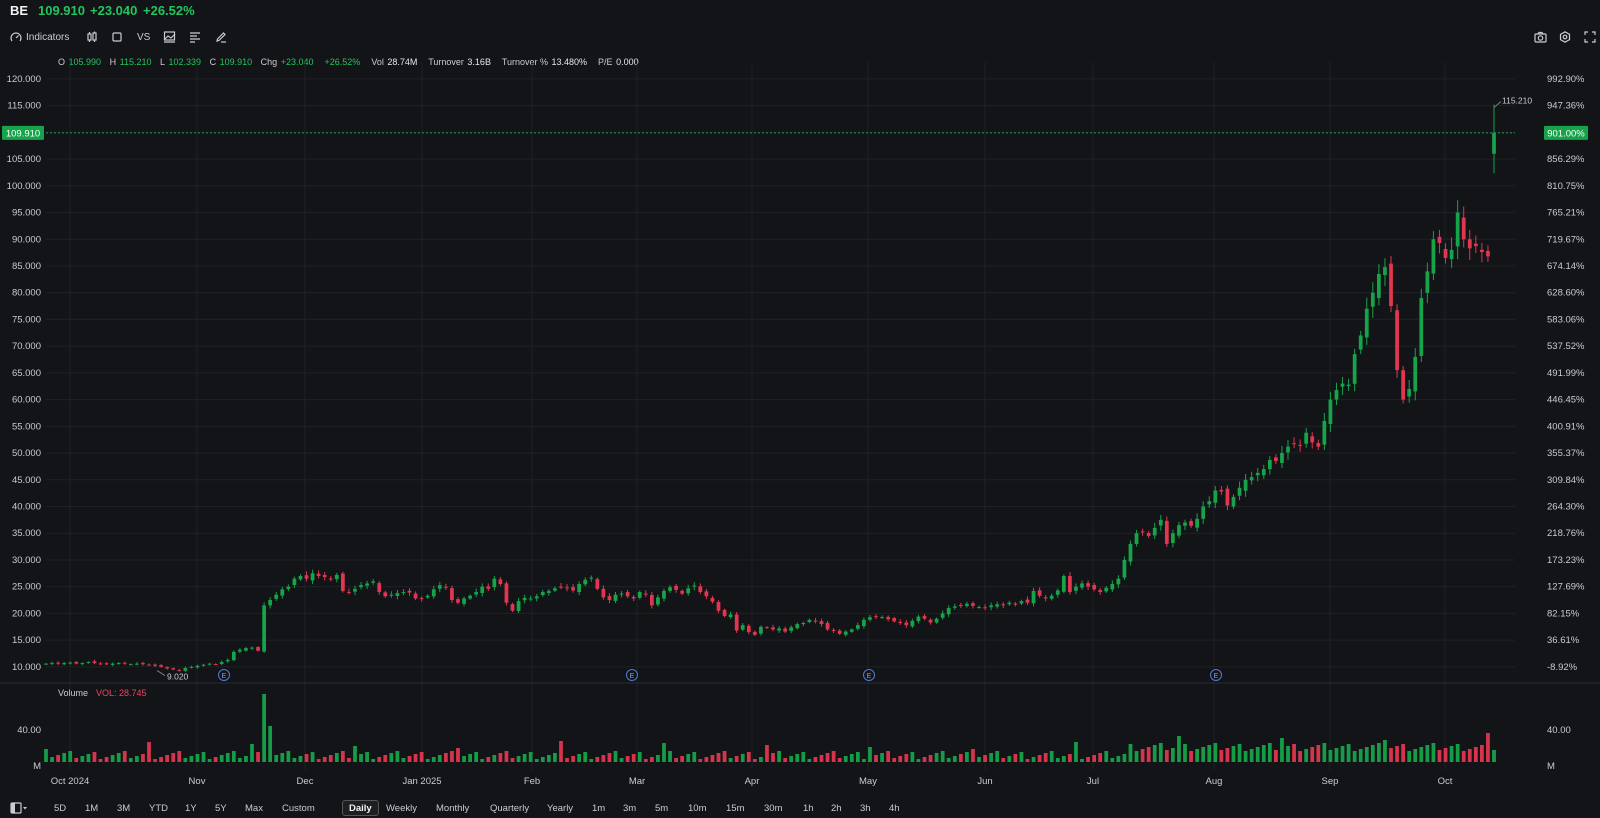 This screenshot has width=1600, height=818. Describe the element at coordinates (401, 808) in the screenshot. I see `interval-weekly: Weekly` at that location.